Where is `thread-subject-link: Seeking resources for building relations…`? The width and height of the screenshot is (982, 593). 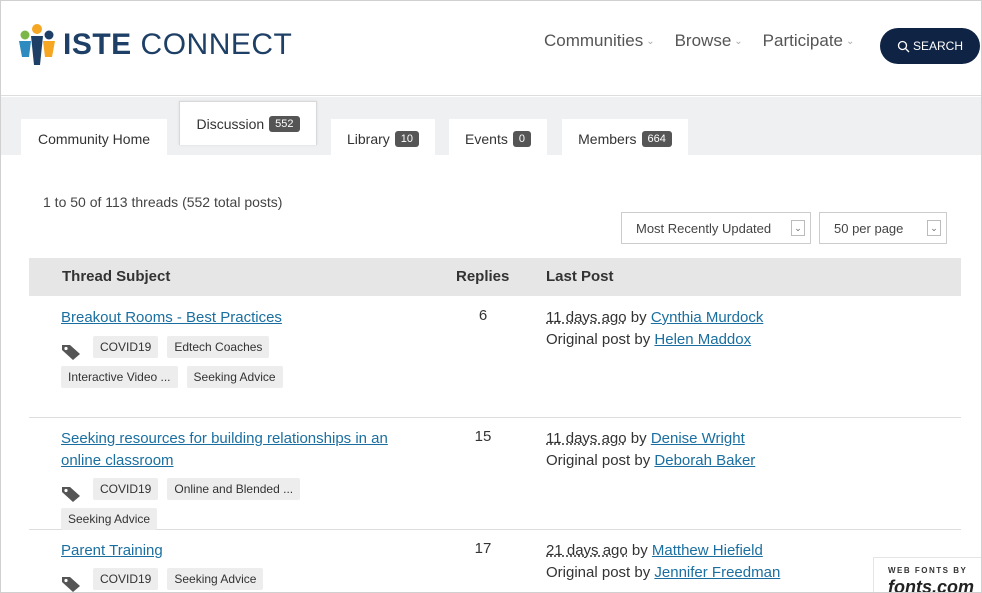 thread-subject-link: Seeking resources for building relations… is located at coordinates (241, 450).